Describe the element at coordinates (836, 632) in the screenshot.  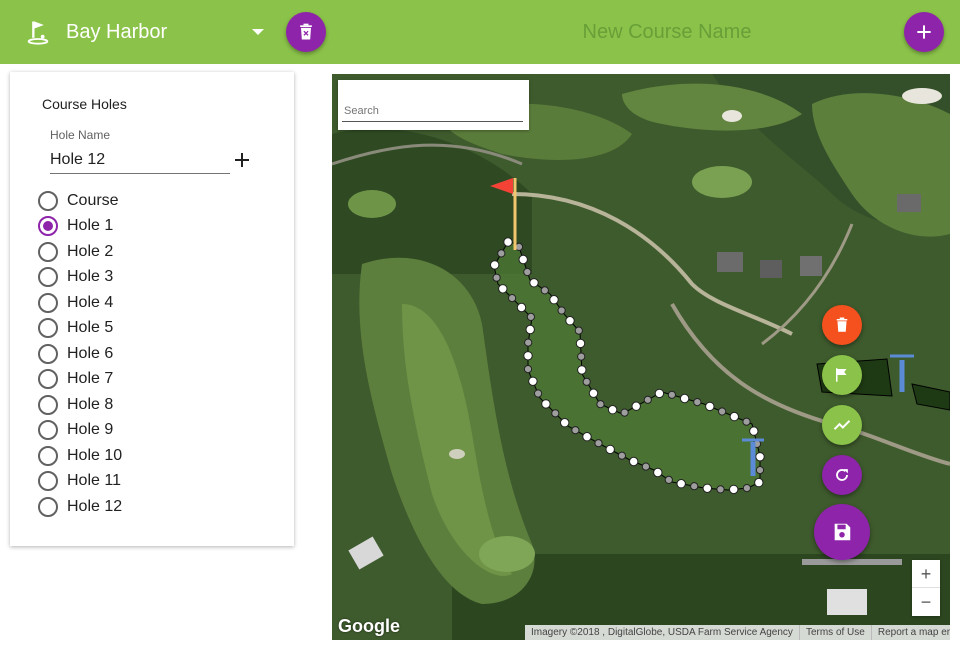
I see `terms-of-use-link: Terms of Use` at that location.